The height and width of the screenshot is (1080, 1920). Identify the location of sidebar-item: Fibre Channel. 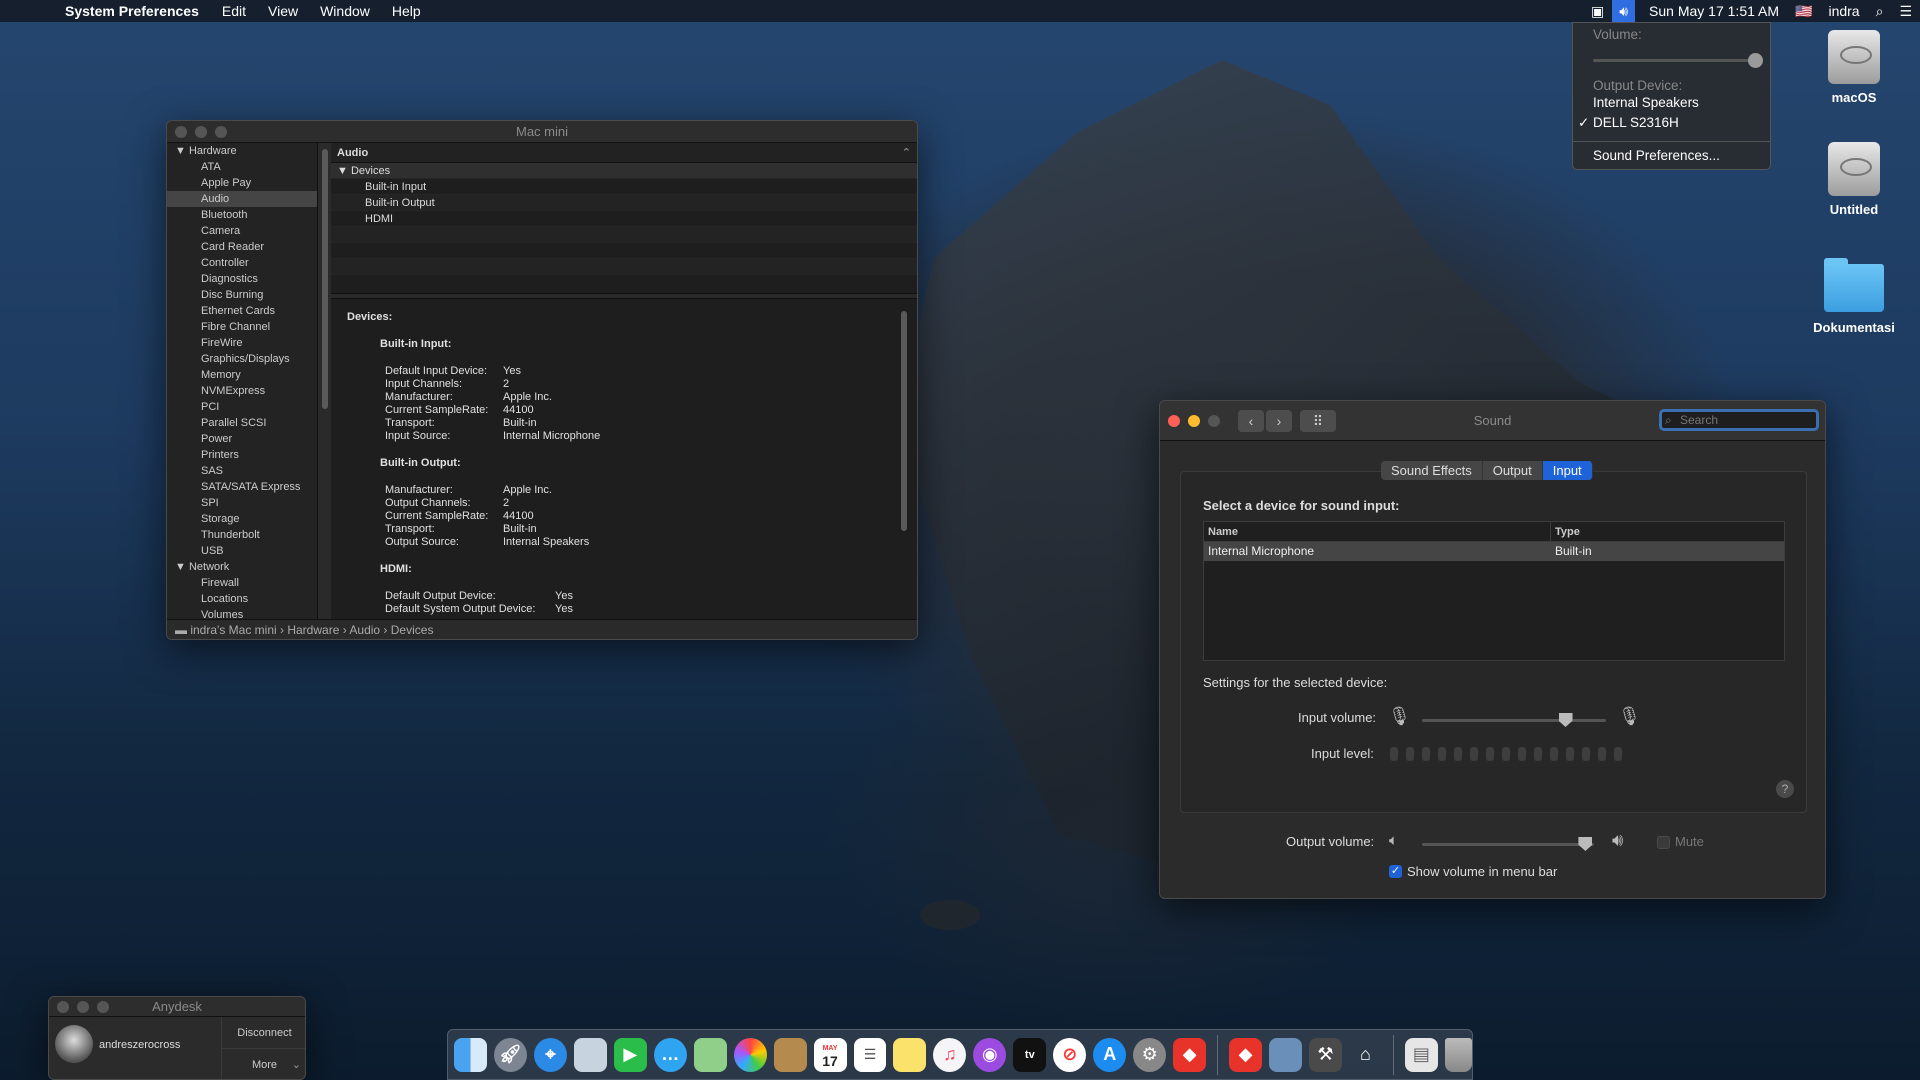
(242, 327).